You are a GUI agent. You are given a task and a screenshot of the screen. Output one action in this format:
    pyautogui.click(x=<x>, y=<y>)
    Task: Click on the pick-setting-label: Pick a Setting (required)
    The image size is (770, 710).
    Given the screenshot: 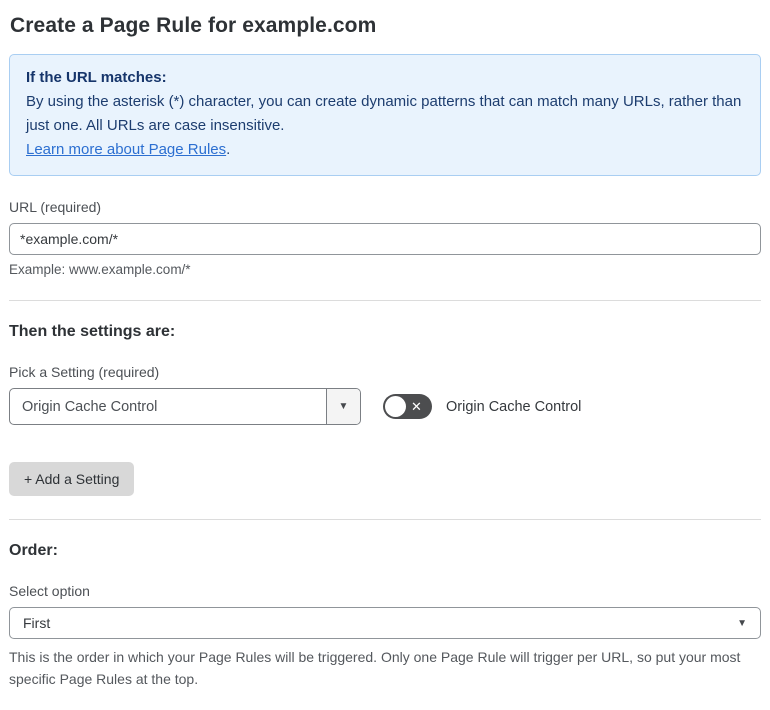 What is the action you would take?
    pyautogui.click(x=84, y=372)
    